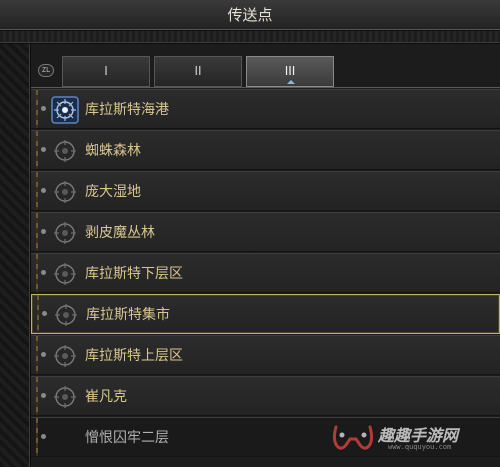 This screenshot has height=467, width=500. I want to click on waypoint-row-great-marsh: 庞大湿地, so click(265, 191).